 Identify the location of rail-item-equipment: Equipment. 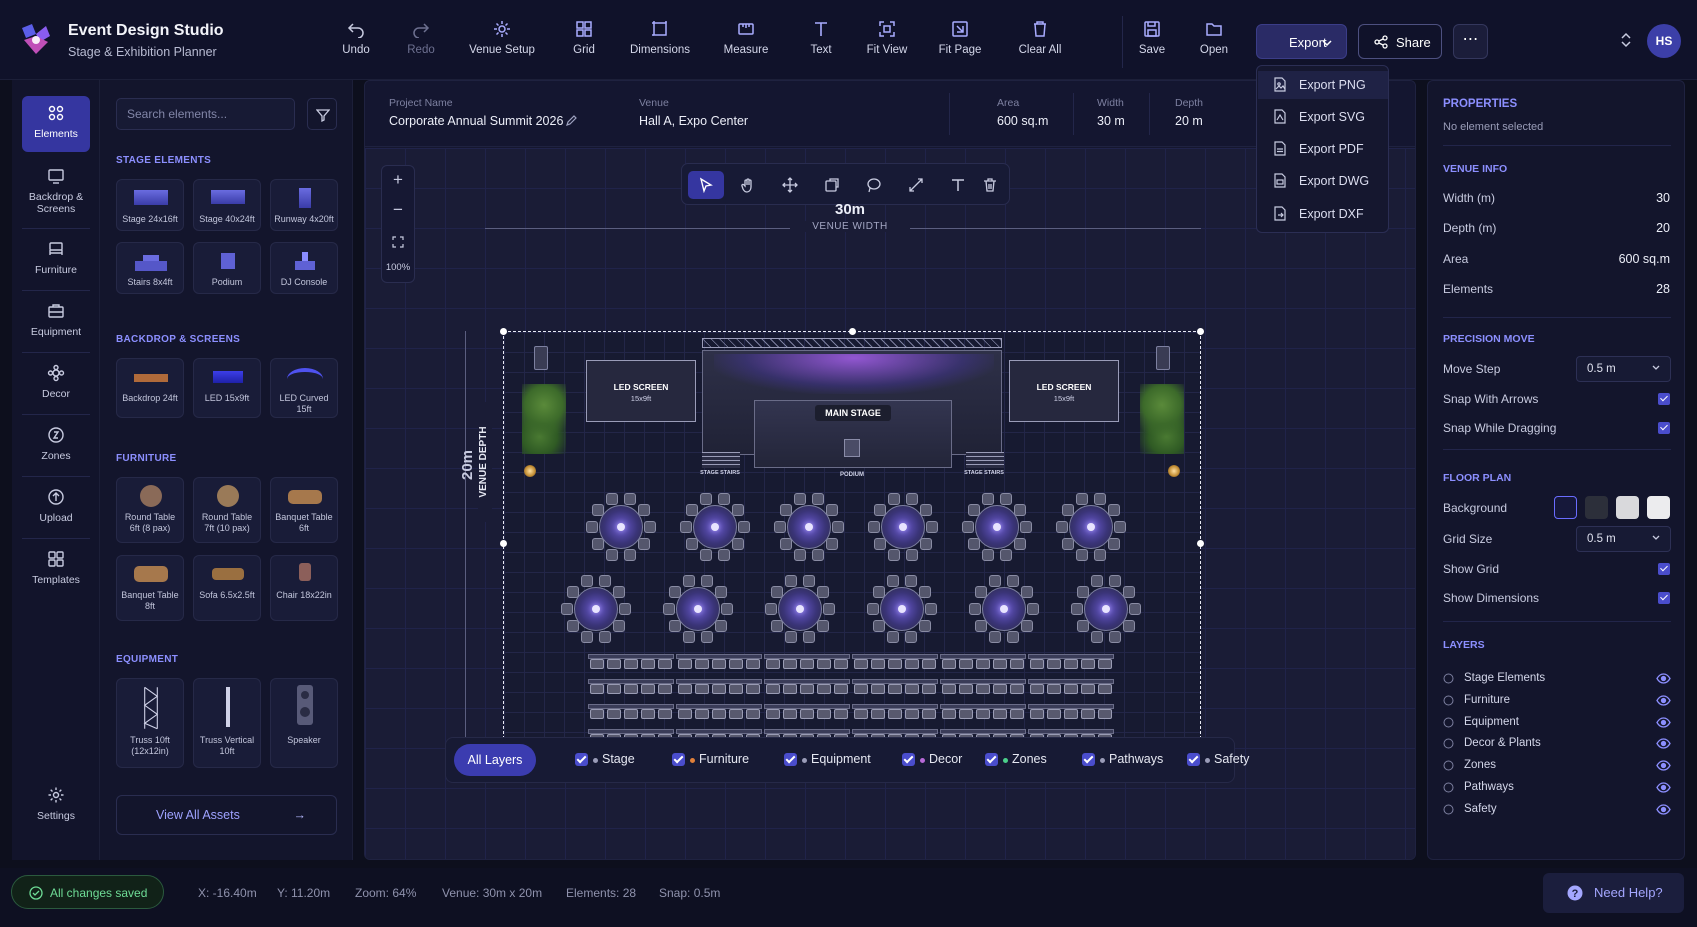
(56, 322).